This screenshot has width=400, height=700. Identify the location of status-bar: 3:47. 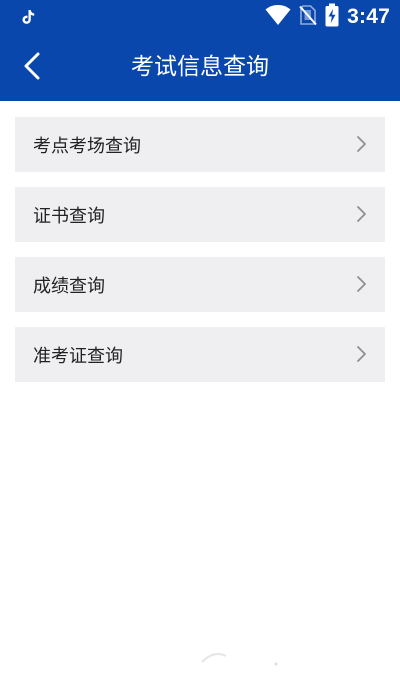
(200, 17).